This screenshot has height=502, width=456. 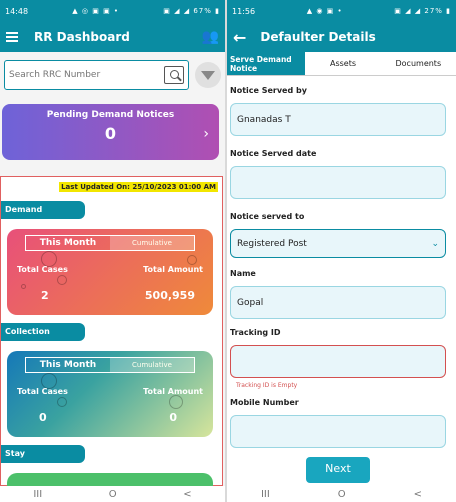 I want to click on page-title: RR Dashboard, so click(x=82, y=37).